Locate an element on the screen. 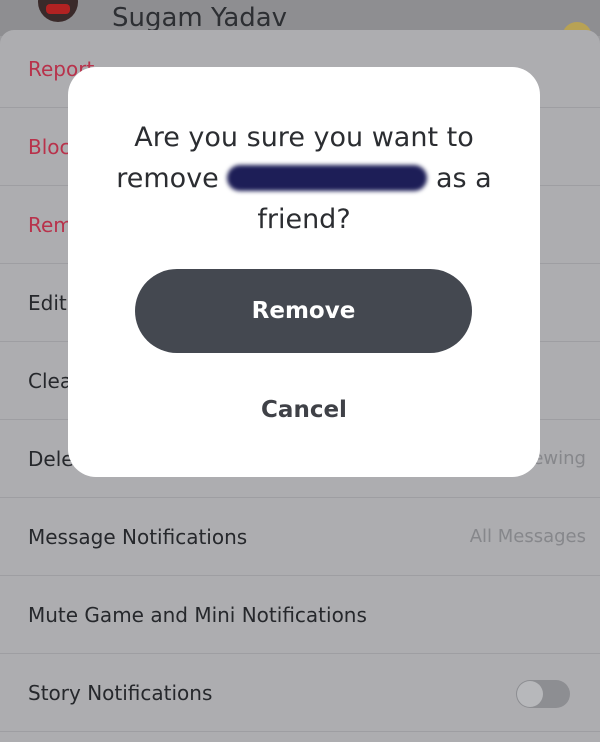  menu-item-message-notifications: Message Notifications All Messages is located at coordinates (300, 537).